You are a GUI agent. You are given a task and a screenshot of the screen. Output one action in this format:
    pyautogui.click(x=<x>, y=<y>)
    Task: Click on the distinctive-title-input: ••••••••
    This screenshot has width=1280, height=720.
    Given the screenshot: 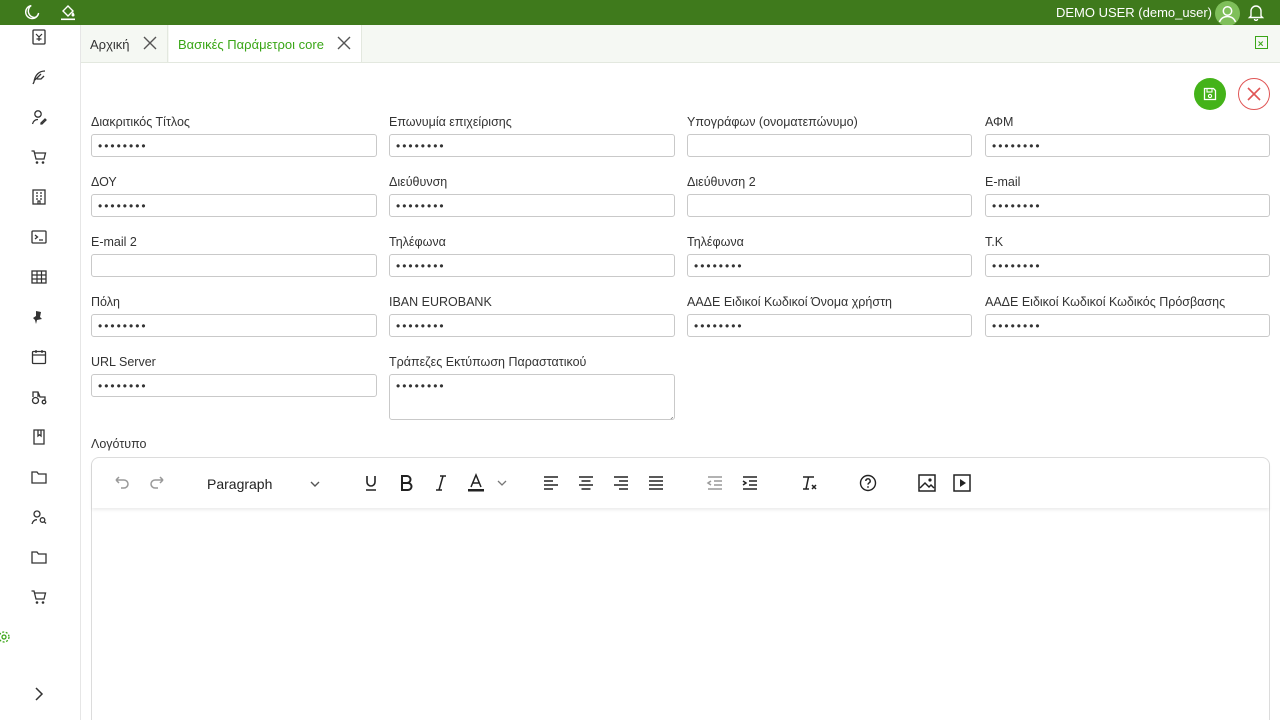 What is the action you would take?
    pyautogui.click(x=234, y=145)
    